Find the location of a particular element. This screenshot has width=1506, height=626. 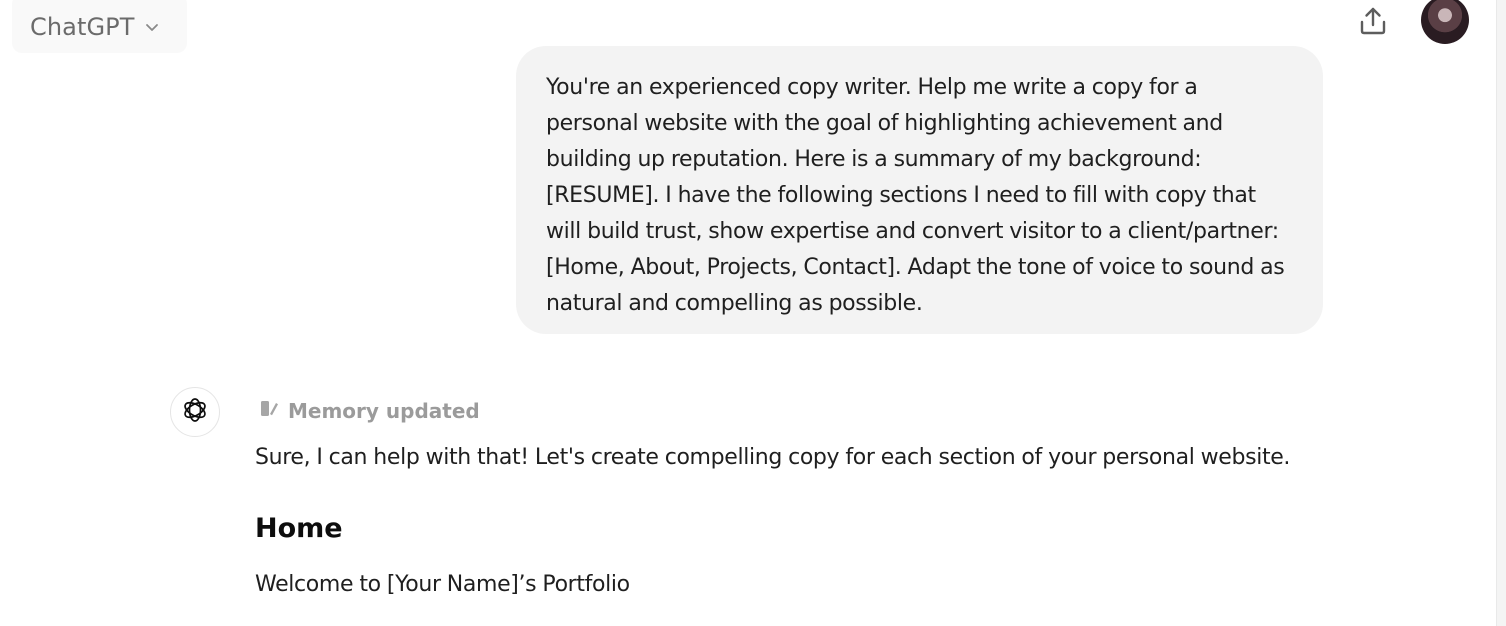

memory-updated-label: Memory updated is located at coordinates (384, 411).